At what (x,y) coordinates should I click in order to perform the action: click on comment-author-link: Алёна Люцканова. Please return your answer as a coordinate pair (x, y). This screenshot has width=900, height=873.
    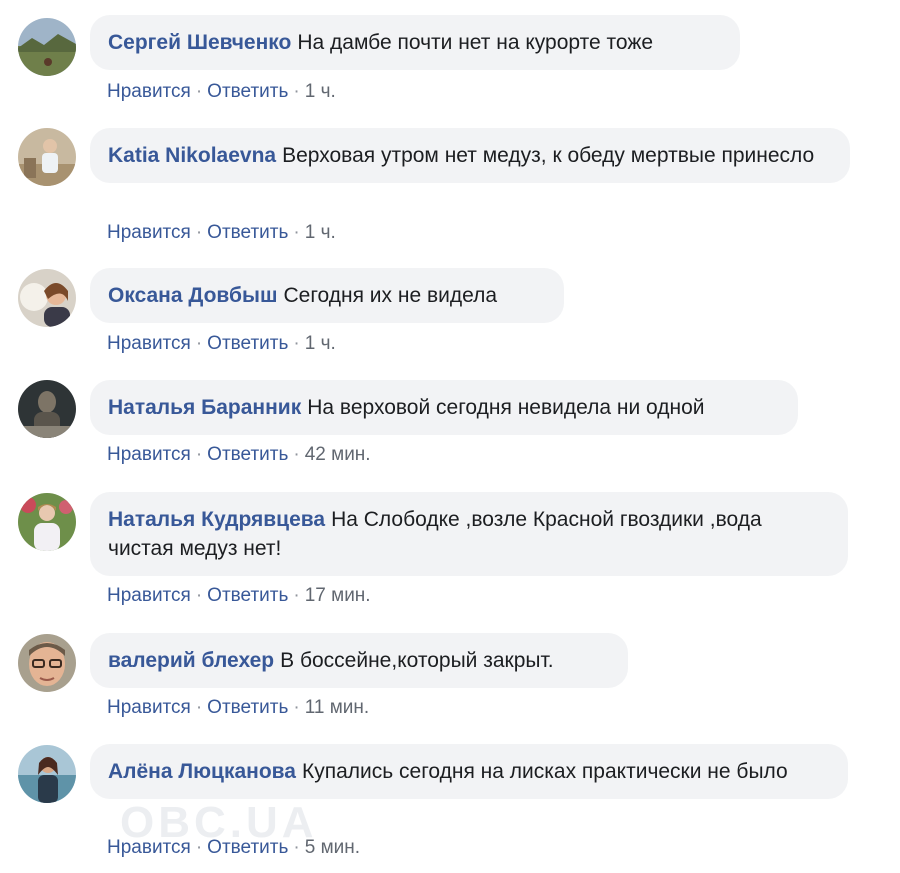
    Looking at the image, I should click on (202, 771).